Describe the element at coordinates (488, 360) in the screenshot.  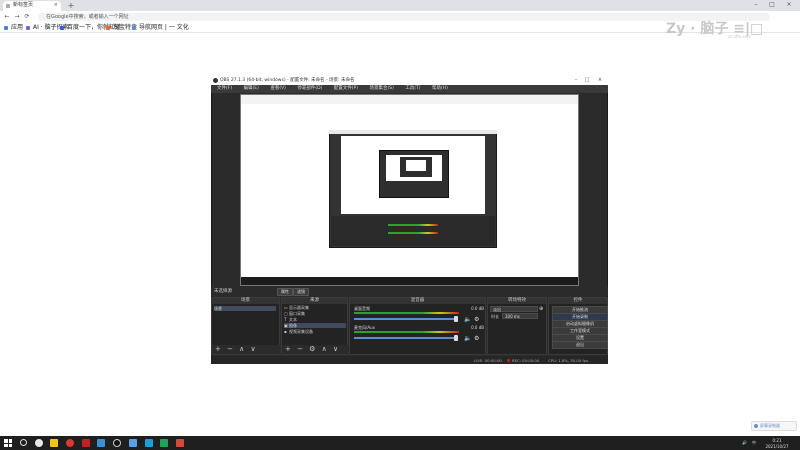
I see `live-status: LIVE: 00:00:00` at that location.